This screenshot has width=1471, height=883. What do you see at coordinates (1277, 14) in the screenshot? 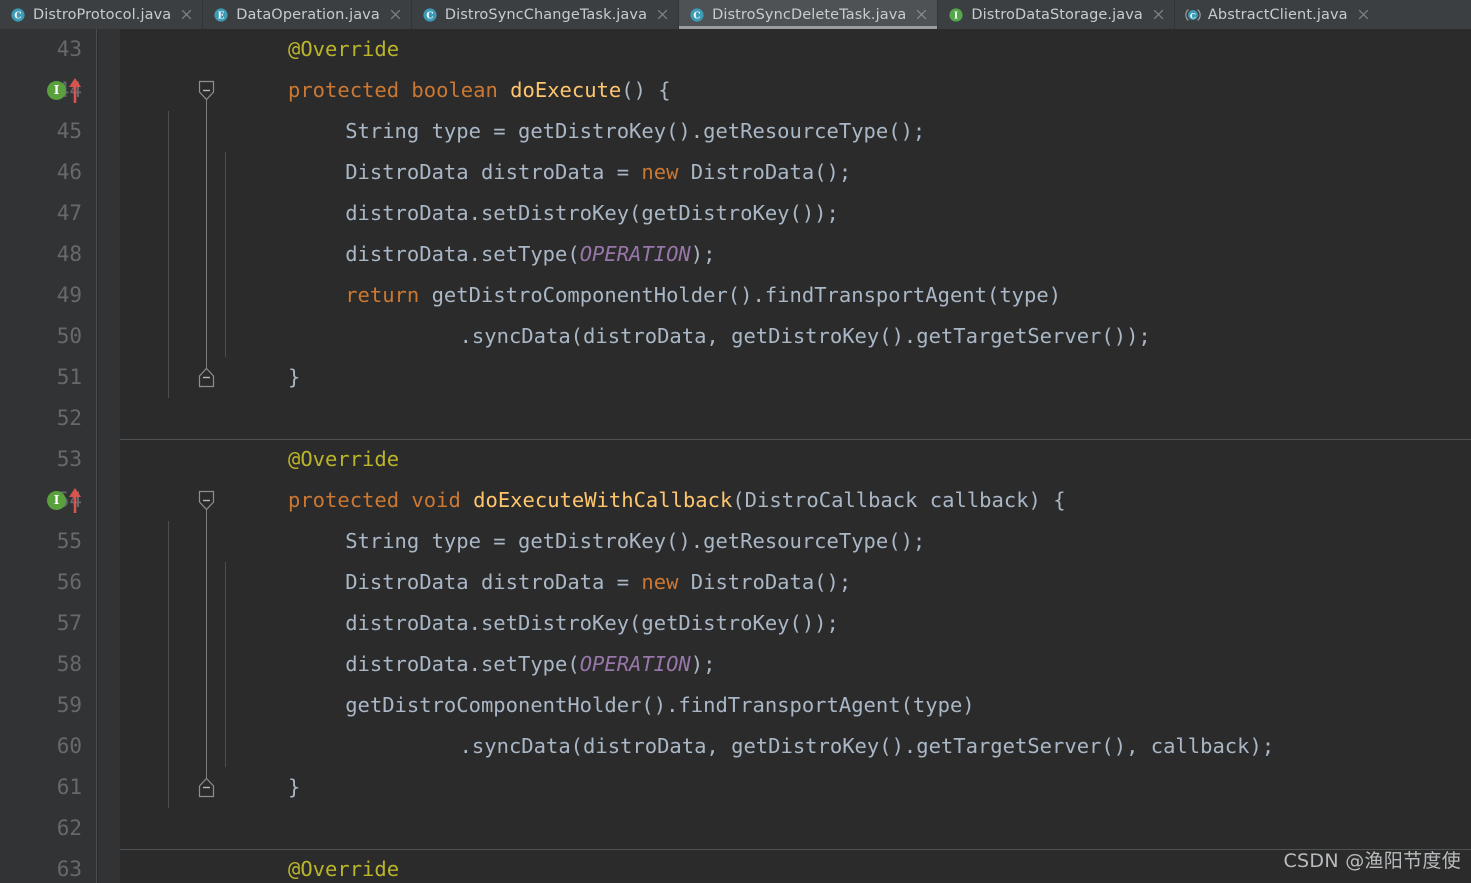
I see `editor-tab-abstractclient: C AbstractClient.java` at bounding box center [1277, 14].